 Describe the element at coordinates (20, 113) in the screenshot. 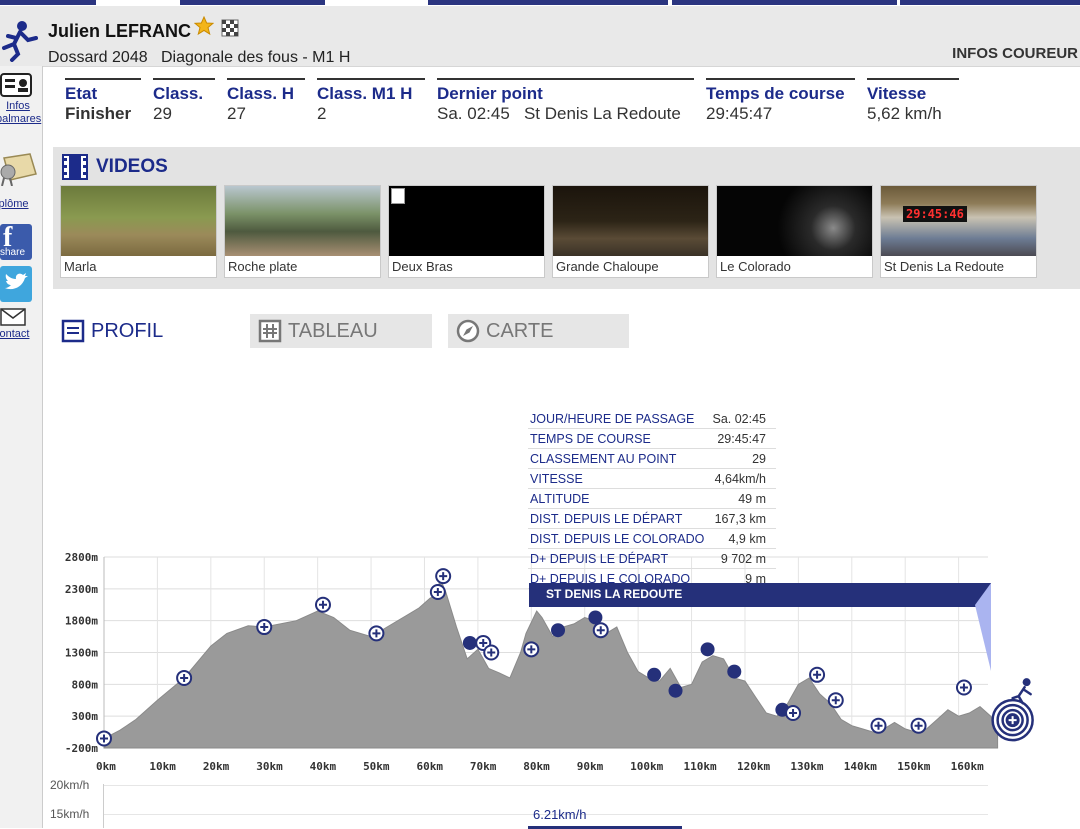

I see `infos-palmares-link: Infos palmares` at that location.